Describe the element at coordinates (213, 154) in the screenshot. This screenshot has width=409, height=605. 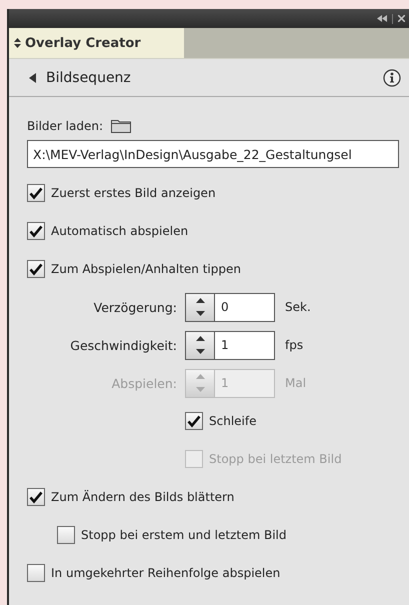
I see `path-field: X:\MEV-Verlag\InDesign\Ausgabe_22_Gestaltungsel` at that location.